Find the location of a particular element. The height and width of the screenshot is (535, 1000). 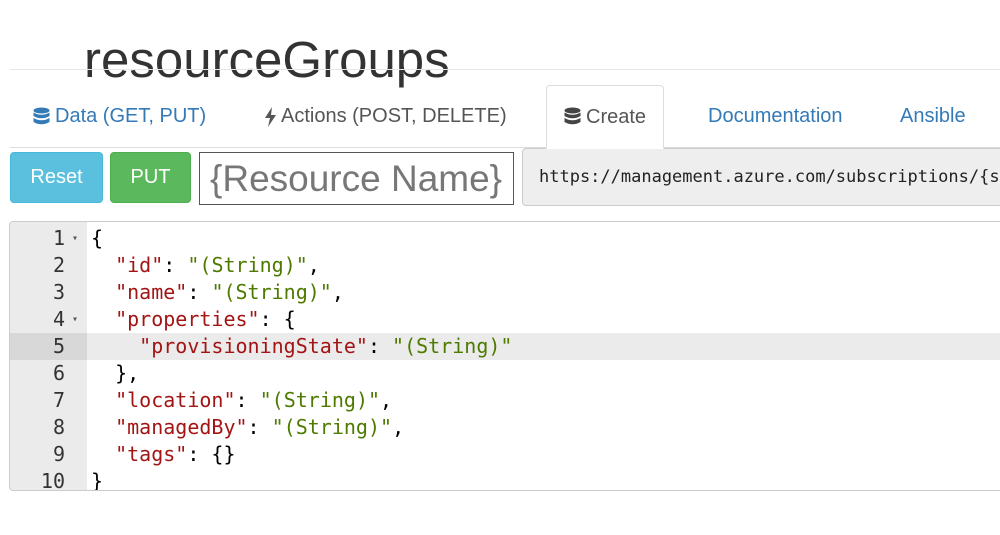

code-text: "tags": {} is located at coordinates (163, 454).